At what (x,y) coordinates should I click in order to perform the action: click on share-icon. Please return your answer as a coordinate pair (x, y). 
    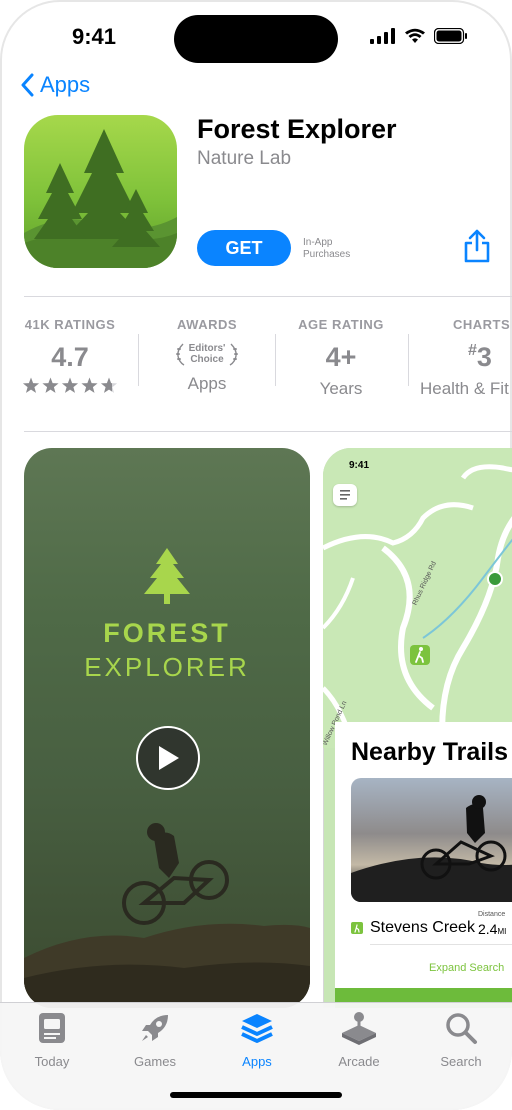
    Looking at the image, I should click on (477, 246).